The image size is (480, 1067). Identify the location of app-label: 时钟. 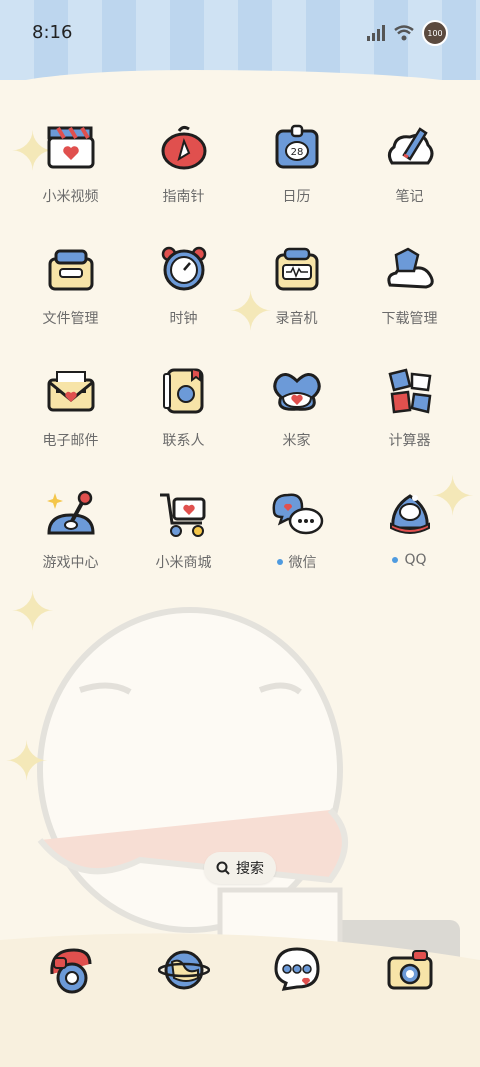
(183, 319).